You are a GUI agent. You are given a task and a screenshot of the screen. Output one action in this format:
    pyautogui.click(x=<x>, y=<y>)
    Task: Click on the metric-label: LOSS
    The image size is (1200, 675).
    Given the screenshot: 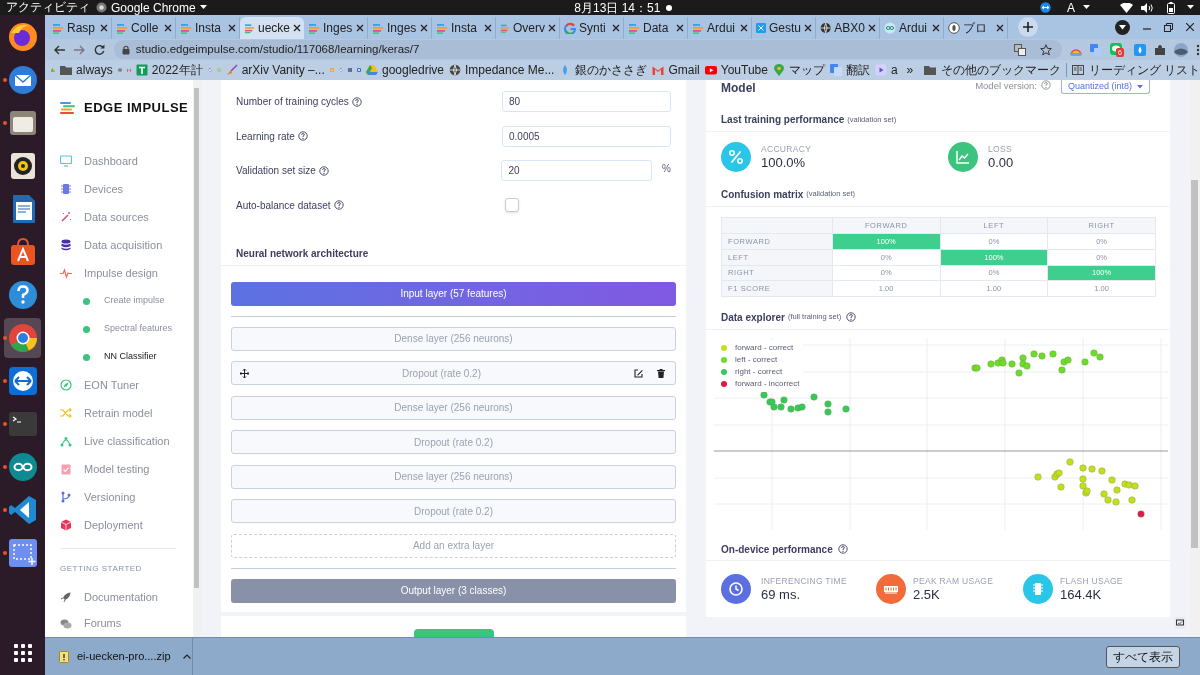 What is the action you would take?
    pyautogui.click(x=1000, y=149)
    